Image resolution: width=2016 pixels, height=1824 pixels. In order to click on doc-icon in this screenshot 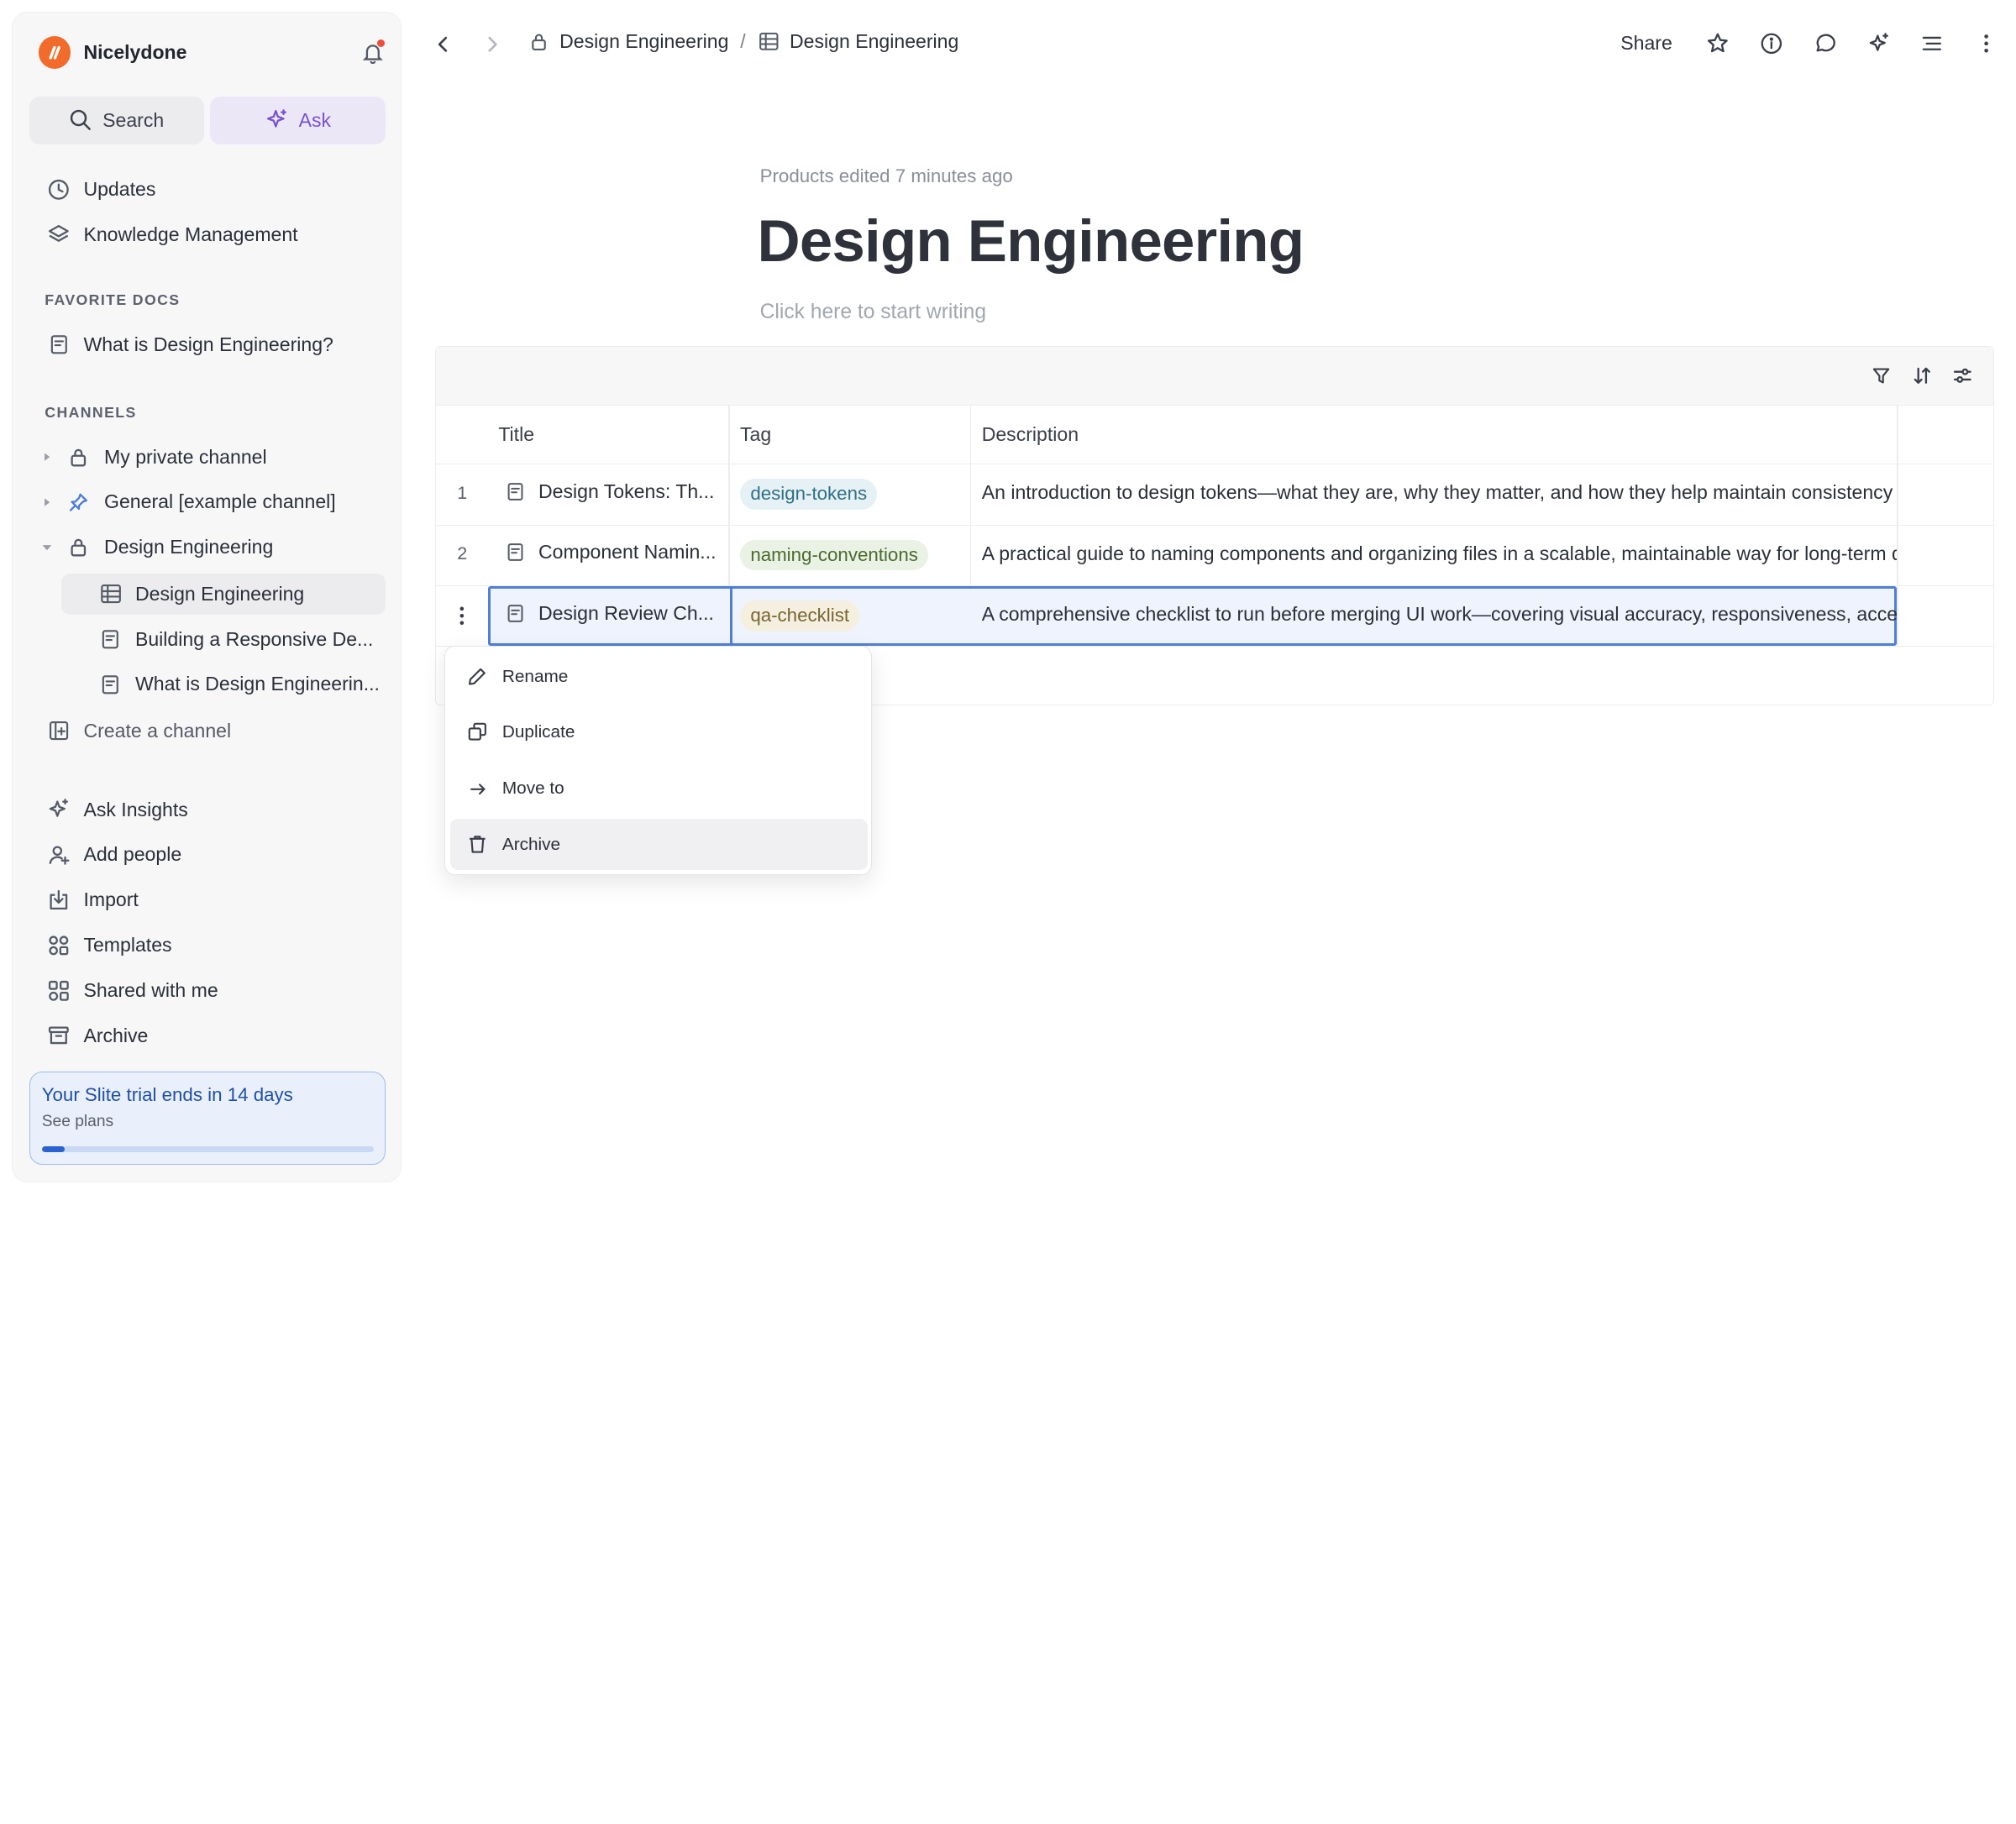, I will do `click(110, 684)`.